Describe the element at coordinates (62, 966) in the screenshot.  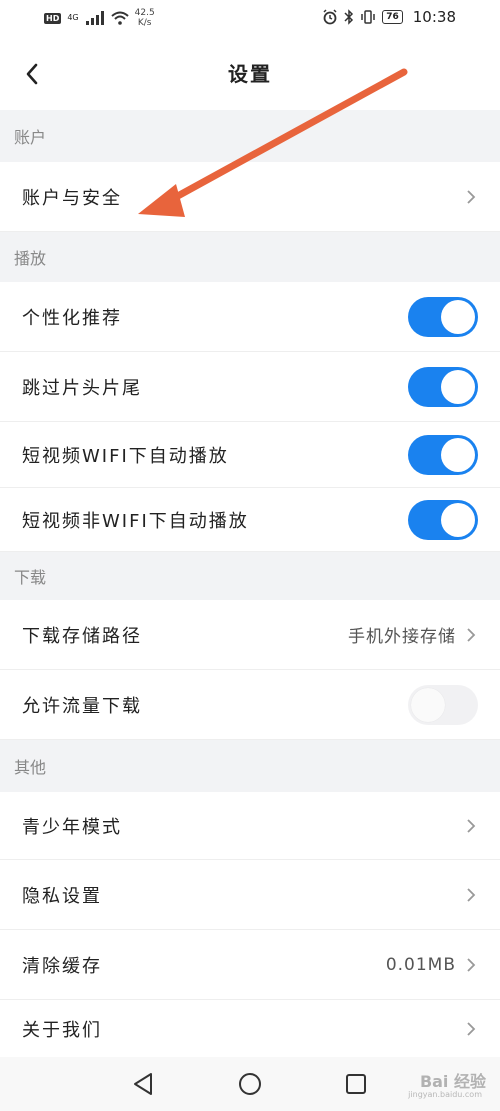
I see `row-label: 清除缓存` at that location.